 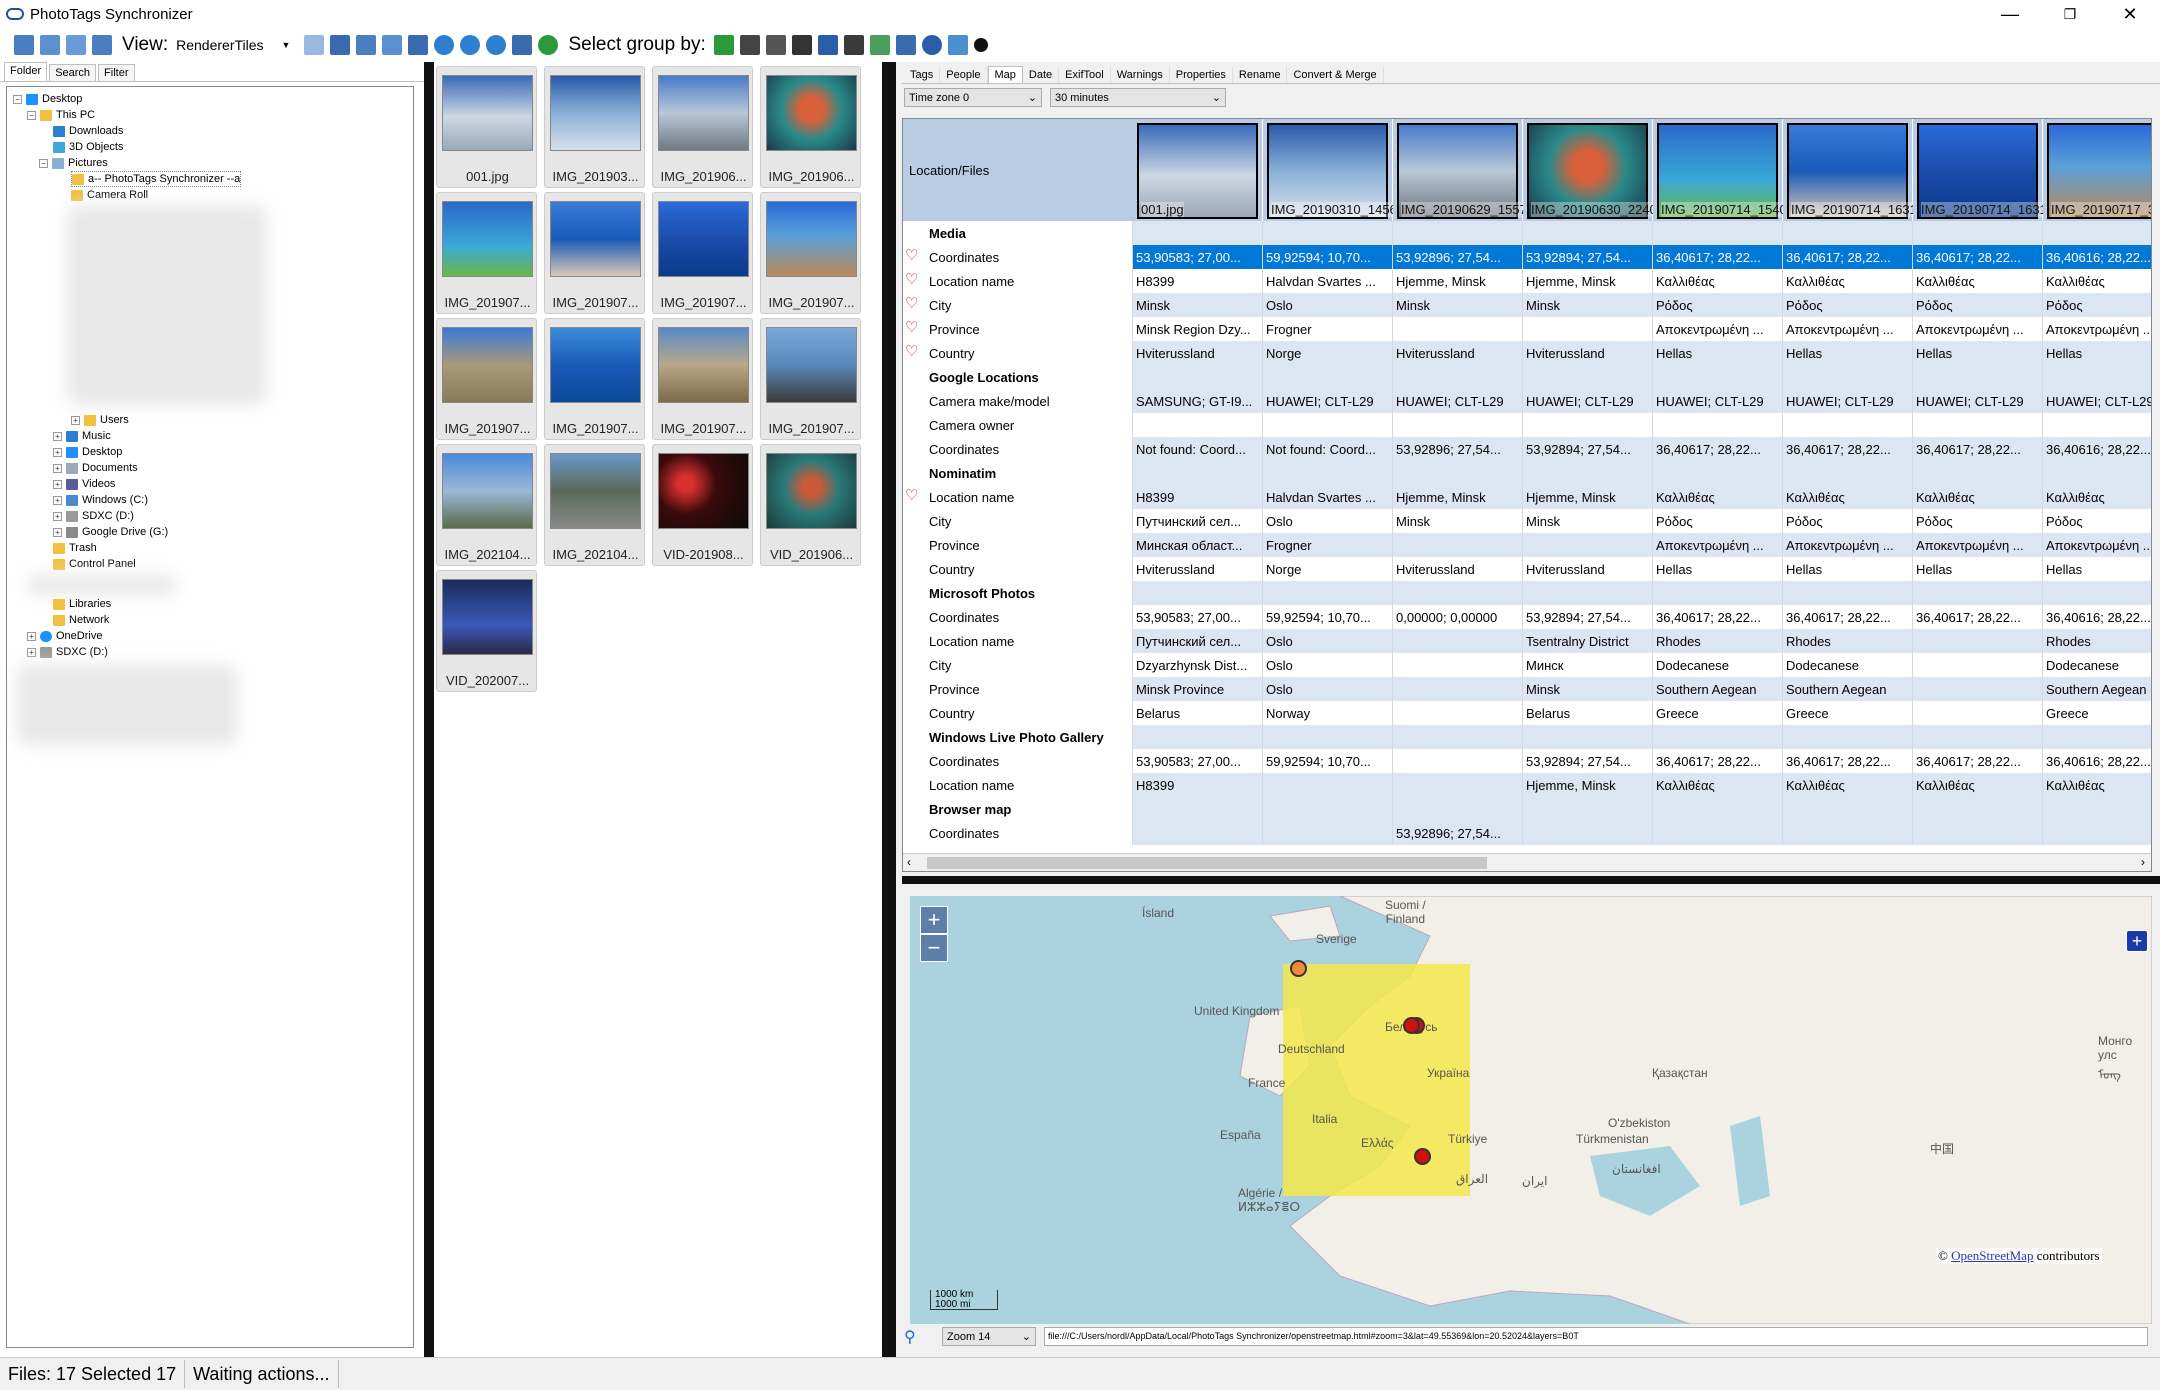 What do you see at coordinates (1848, 641) in the screenshot?
I see `table-cell: Rhodes` at bounding box center [1848, 641].